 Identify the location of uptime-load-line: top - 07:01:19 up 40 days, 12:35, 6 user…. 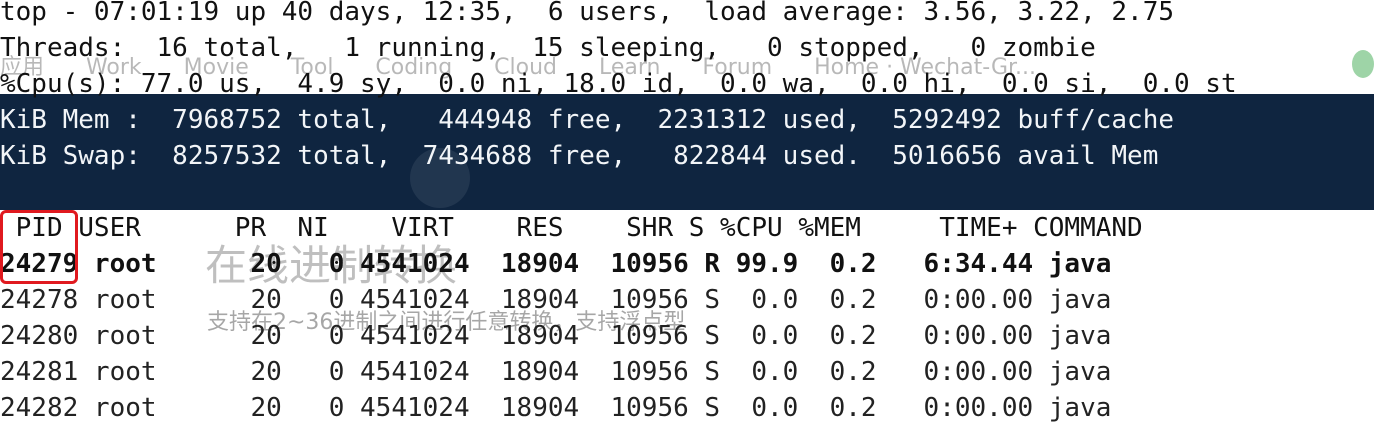
(587, 13).